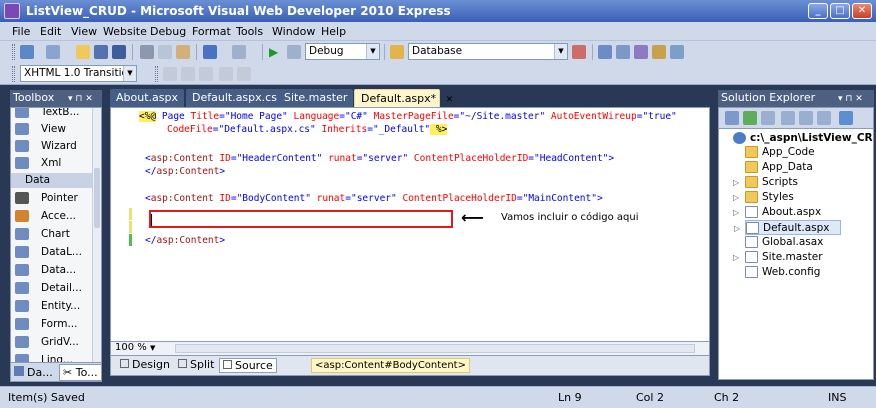 This screenshot has width=876, height=408. Describe the element at coordinates (188, 74) in the screenshot. I see `indent-icon` at that location.